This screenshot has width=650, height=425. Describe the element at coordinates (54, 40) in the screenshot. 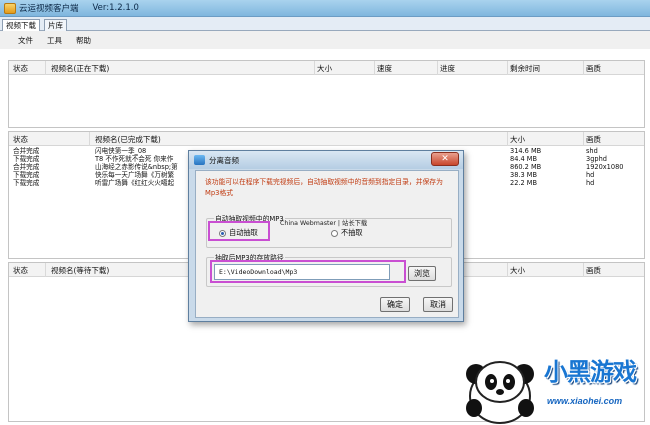

I see `menu-tools: 工具` at that location.